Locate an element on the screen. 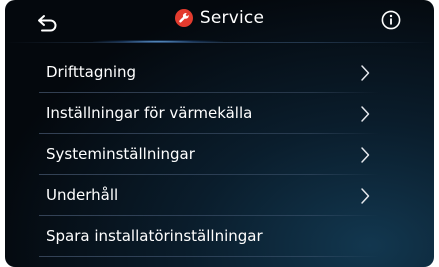  header-glow is located at coordinates (158, 41).